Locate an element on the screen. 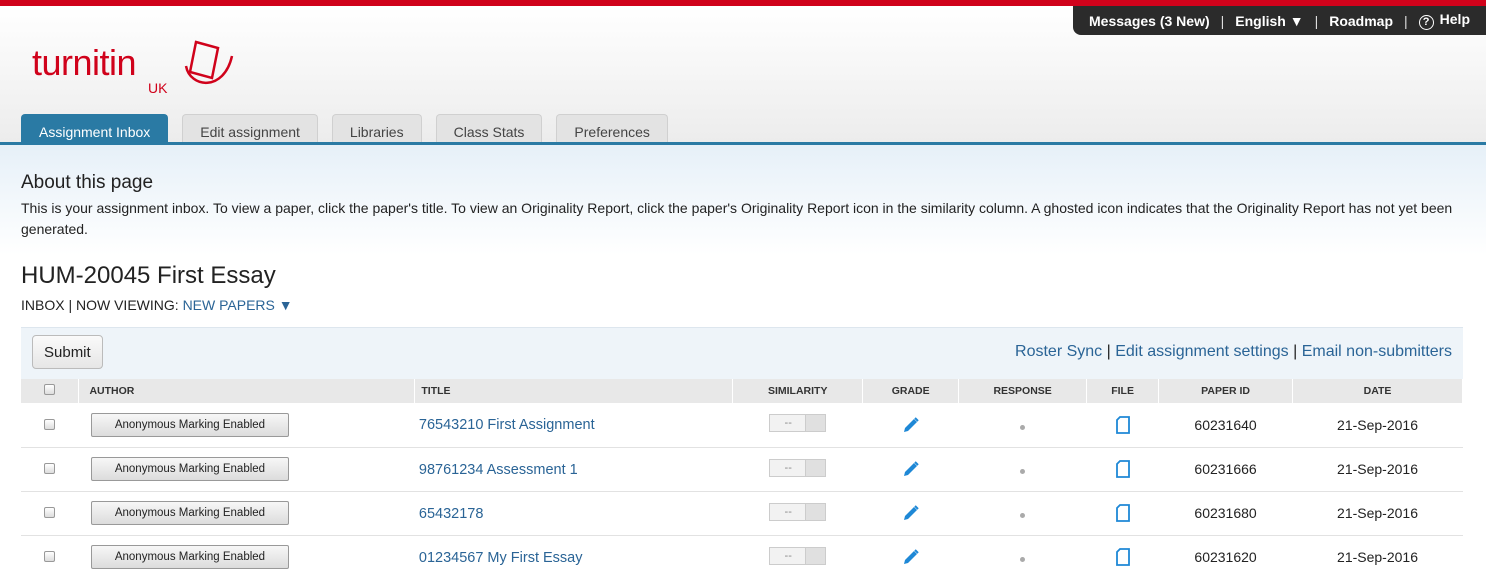  paper-id-cell: 60231620 is located at coordinates (1225, 557).